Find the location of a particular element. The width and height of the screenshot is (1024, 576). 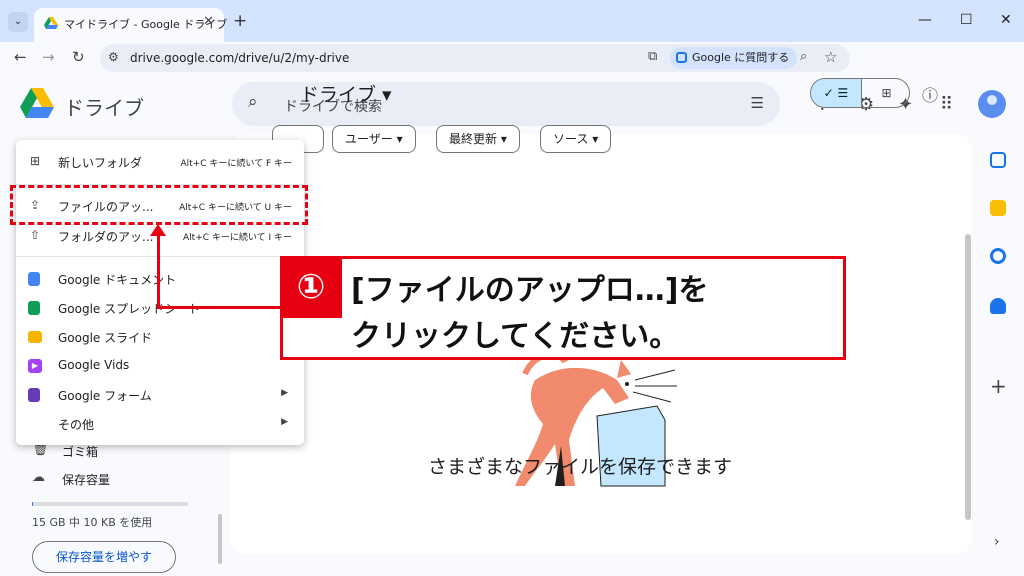

step-number-badge: ① is located at coordinates (311, 287).